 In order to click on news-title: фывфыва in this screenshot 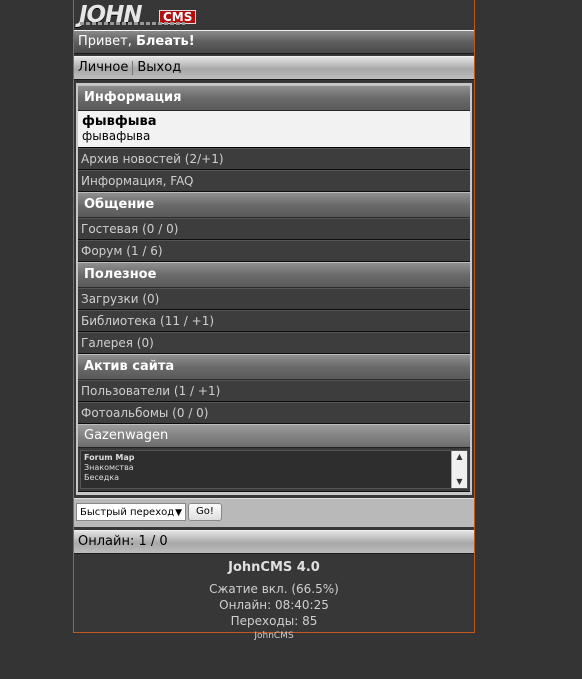, I will do `click(119, 121)`.